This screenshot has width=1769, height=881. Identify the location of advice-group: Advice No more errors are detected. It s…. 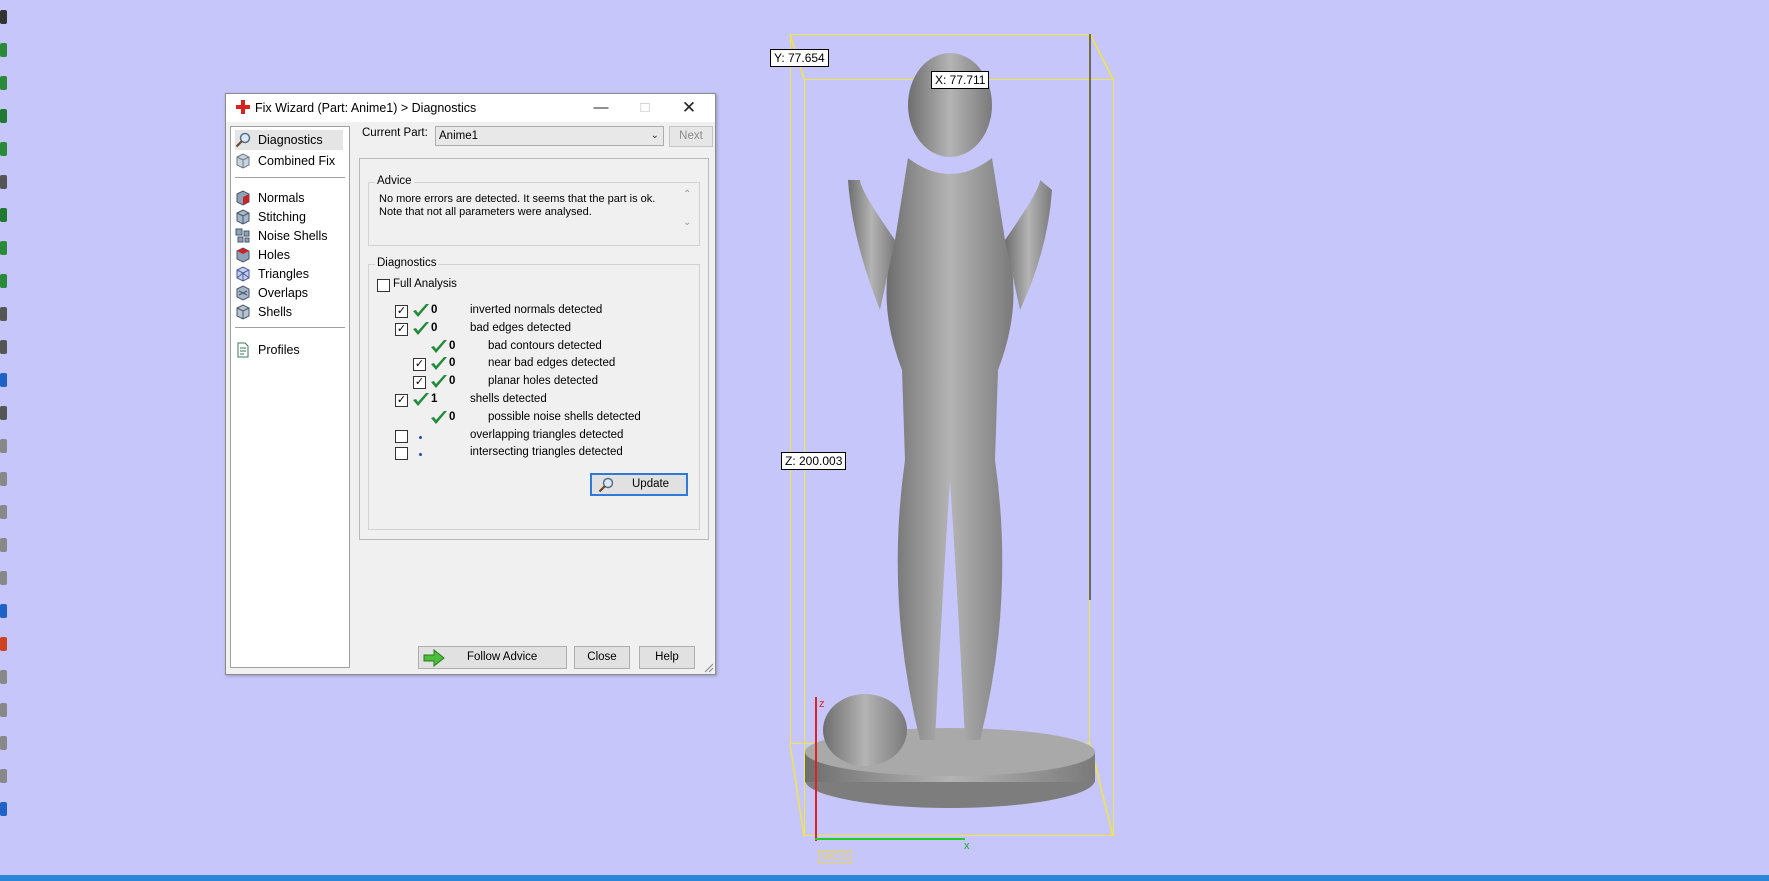
(534, 210).